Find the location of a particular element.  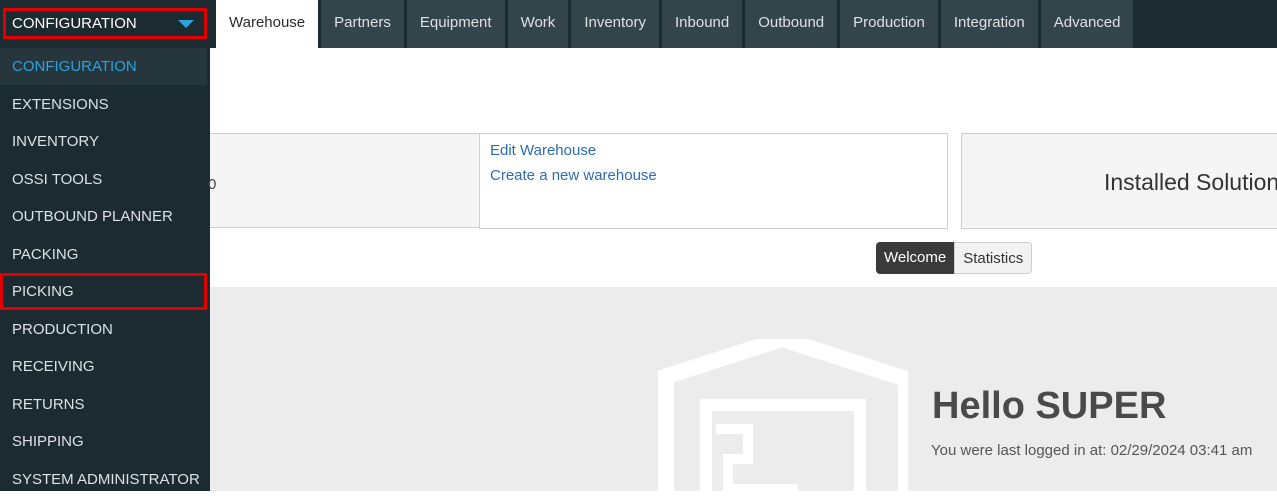

menu-item-configuration: CONFIGURATION is located at coordinates (103, 66).